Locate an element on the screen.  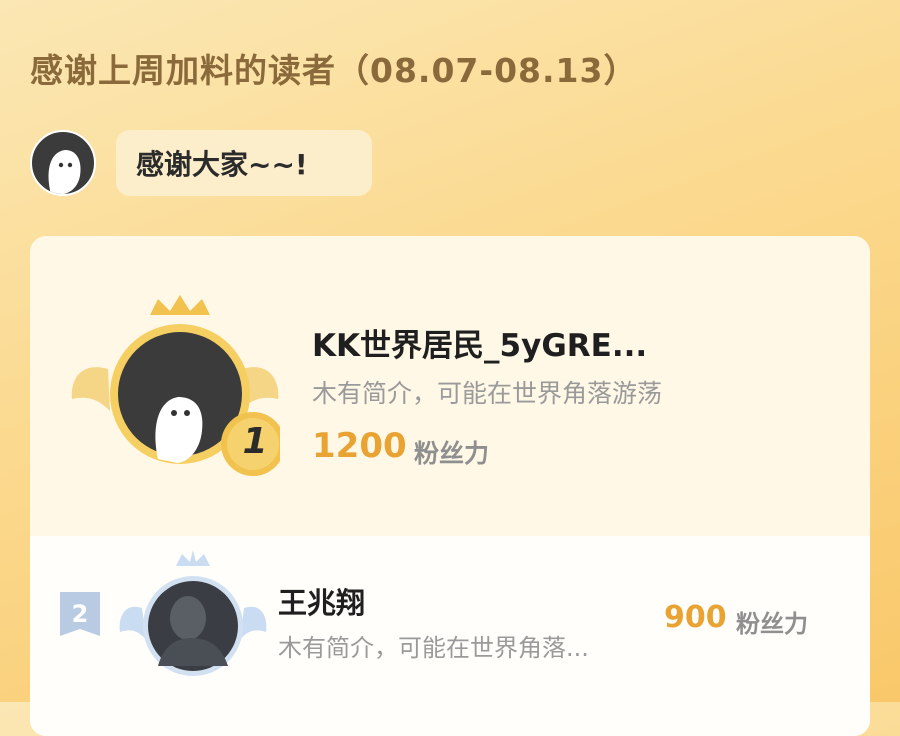
rank-2-score: 900 is located at coordinates (695, 617).